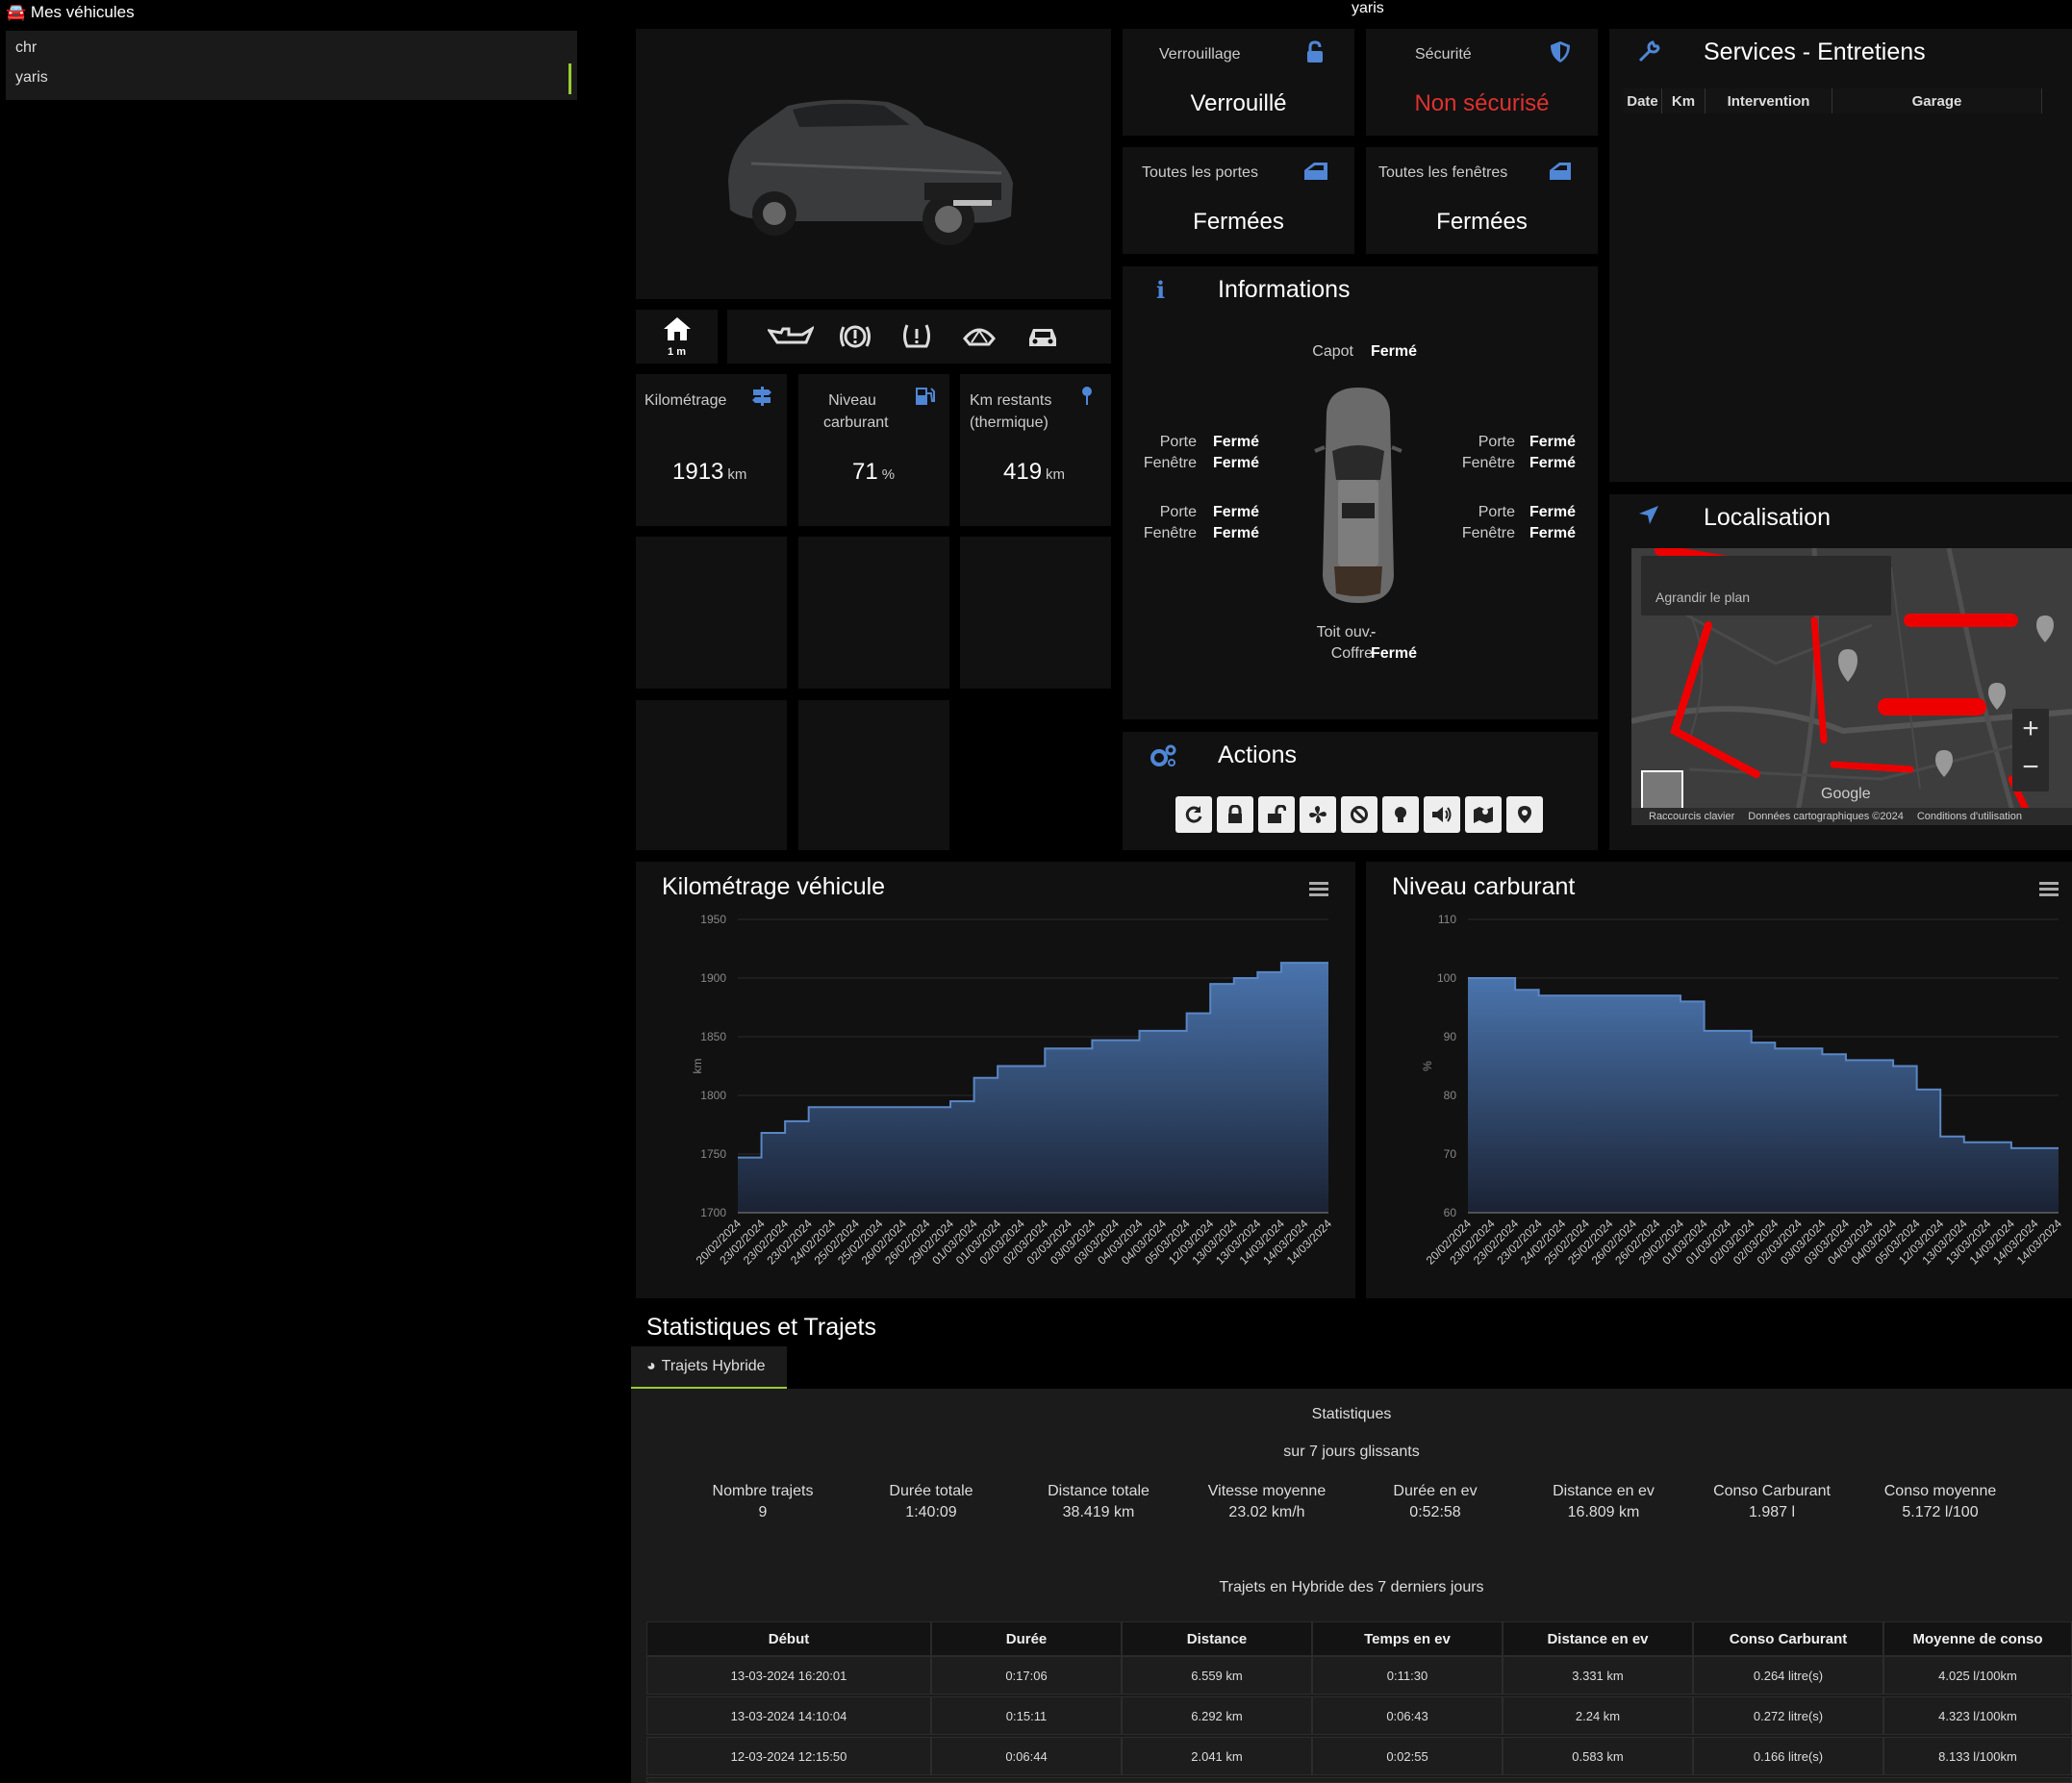 Image resolution: width=2072 pixels, height=1783 pixels. Describe the element at coordinates (1352, 1452) in the screenshot. I see `statistics-period: sur 7 jours glissants` at that location.